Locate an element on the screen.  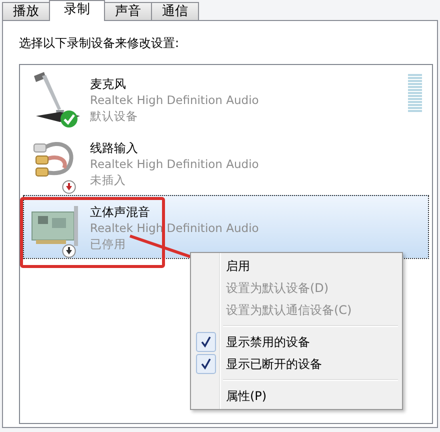
device-status: 未插入 is located at coordinates (108, 180).